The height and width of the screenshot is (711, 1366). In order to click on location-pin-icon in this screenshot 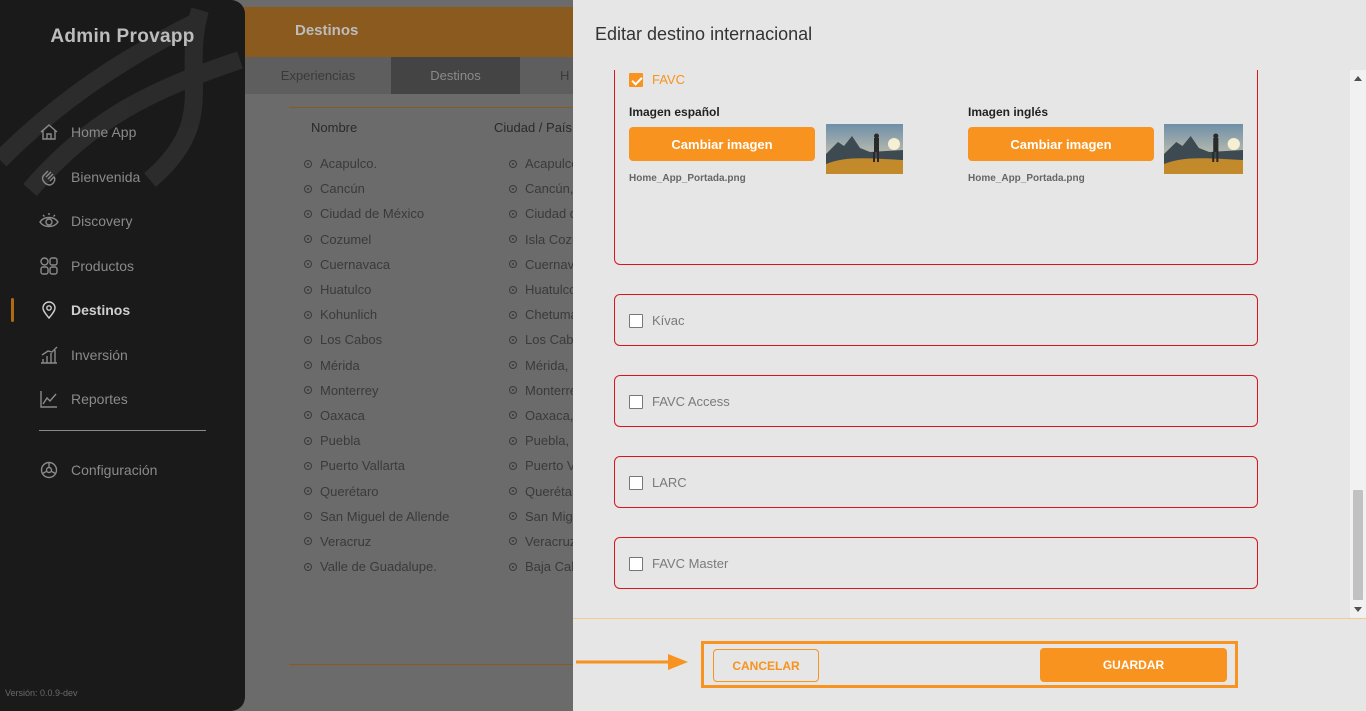, I will do `click(49, 310)`.